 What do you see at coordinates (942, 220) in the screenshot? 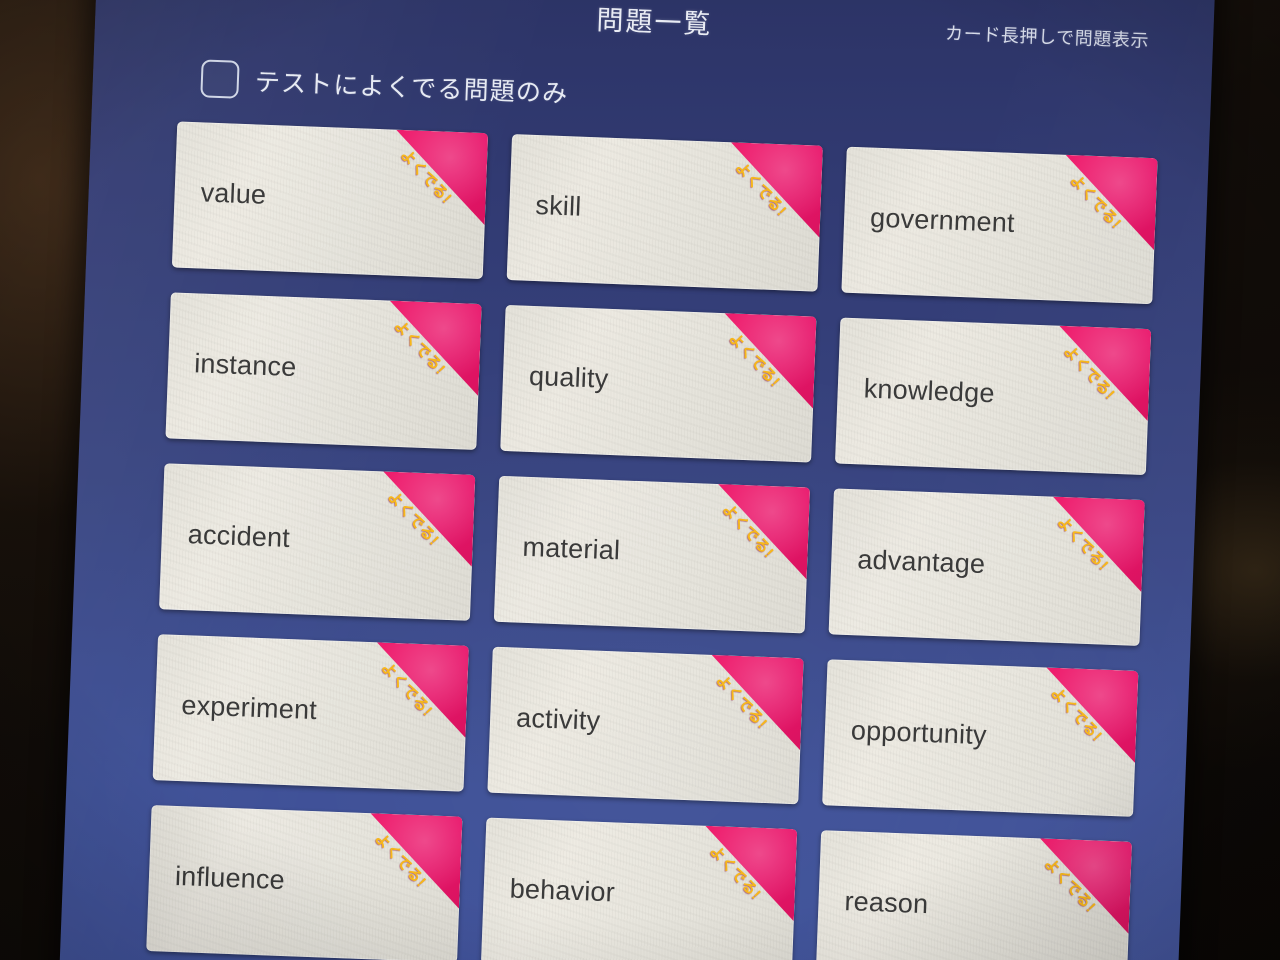
I see `question-card-word: government` at bounding box center [942, 220].